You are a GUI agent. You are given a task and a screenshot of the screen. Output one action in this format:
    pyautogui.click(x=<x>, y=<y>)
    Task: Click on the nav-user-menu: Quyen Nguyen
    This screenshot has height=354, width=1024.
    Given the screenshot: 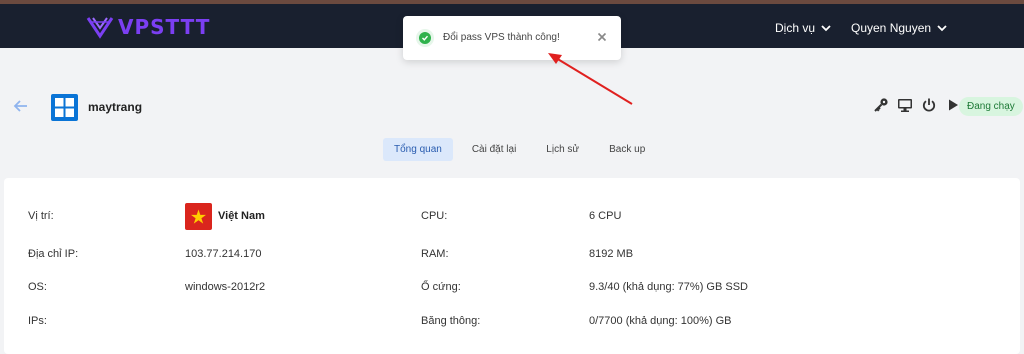 What is the action you would take?
    pyautogui.click(x=899, y=28)
    